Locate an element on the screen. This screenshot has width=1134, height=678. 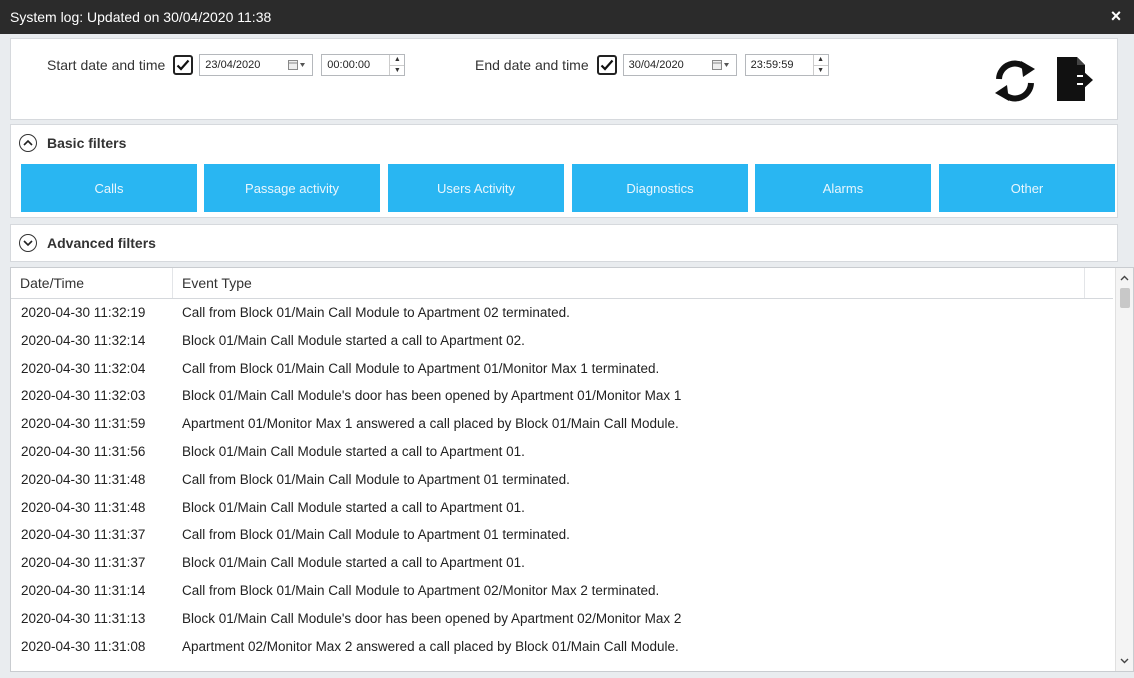
vertical-scrollbar is located at coordinates (1124, 469).